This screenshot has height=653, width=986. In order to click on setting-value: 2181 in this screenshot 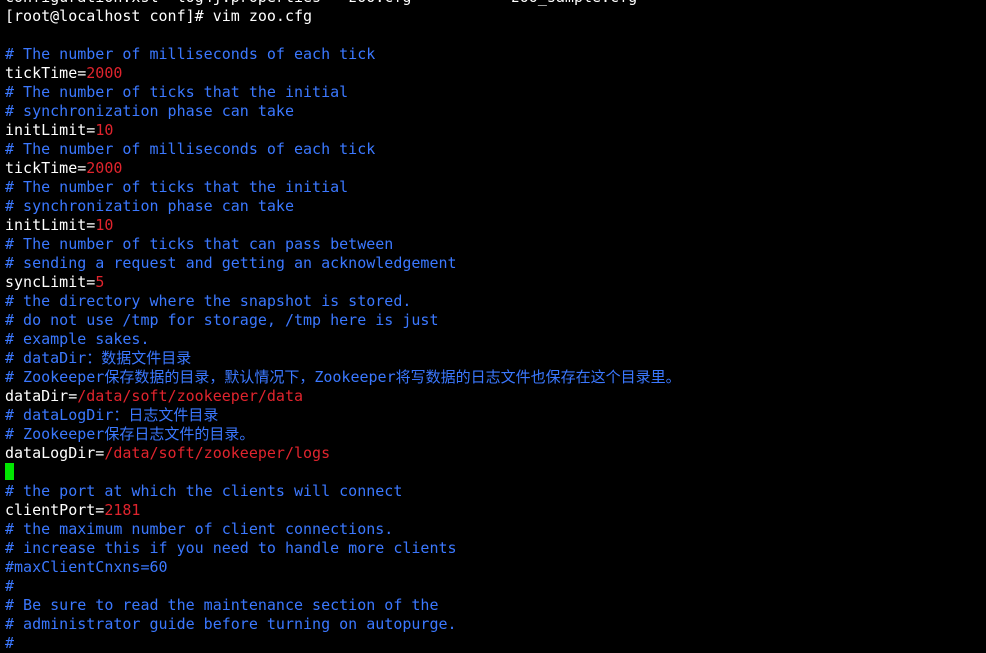, I will do `click(122, 510)`.